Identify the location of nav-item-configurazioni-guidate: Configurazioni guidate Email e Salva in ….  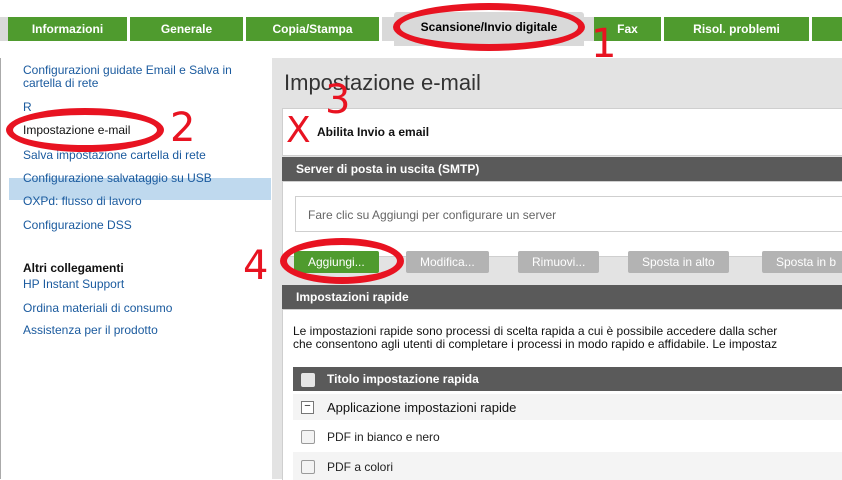
(140, 77).